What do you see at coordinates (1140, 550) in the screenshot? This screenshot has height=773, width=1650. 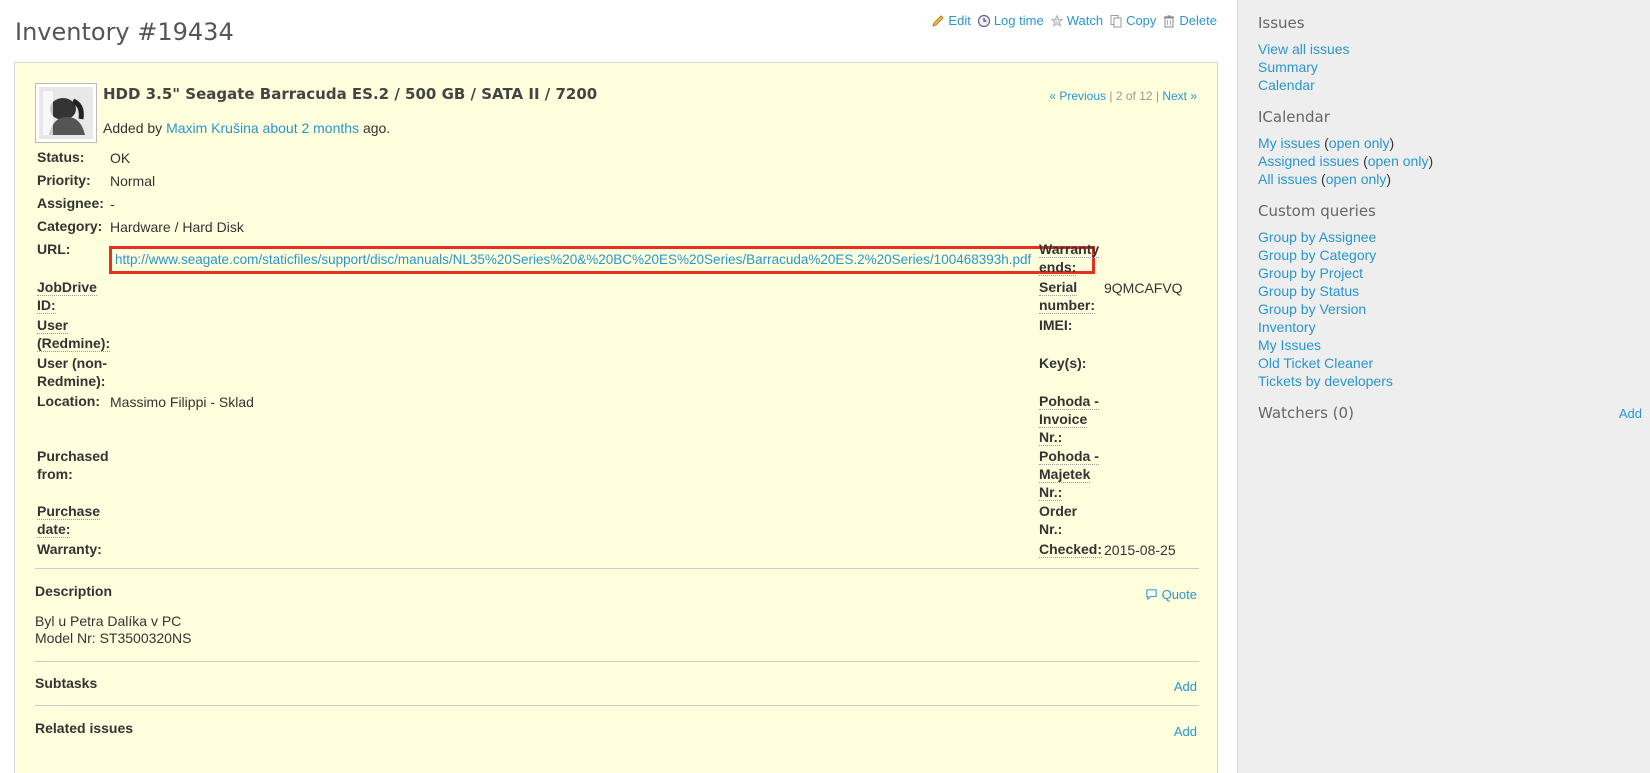 I see `checked-value: 2015-08-25` at bounding box center [1140, 550].